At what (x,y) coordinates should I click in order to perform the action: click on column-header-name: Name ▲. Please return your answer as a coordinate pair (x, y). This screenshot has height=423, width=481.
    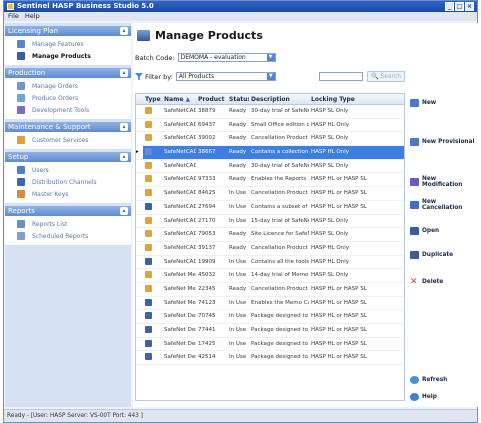
    Looking at the image, I should click on (179, 99).